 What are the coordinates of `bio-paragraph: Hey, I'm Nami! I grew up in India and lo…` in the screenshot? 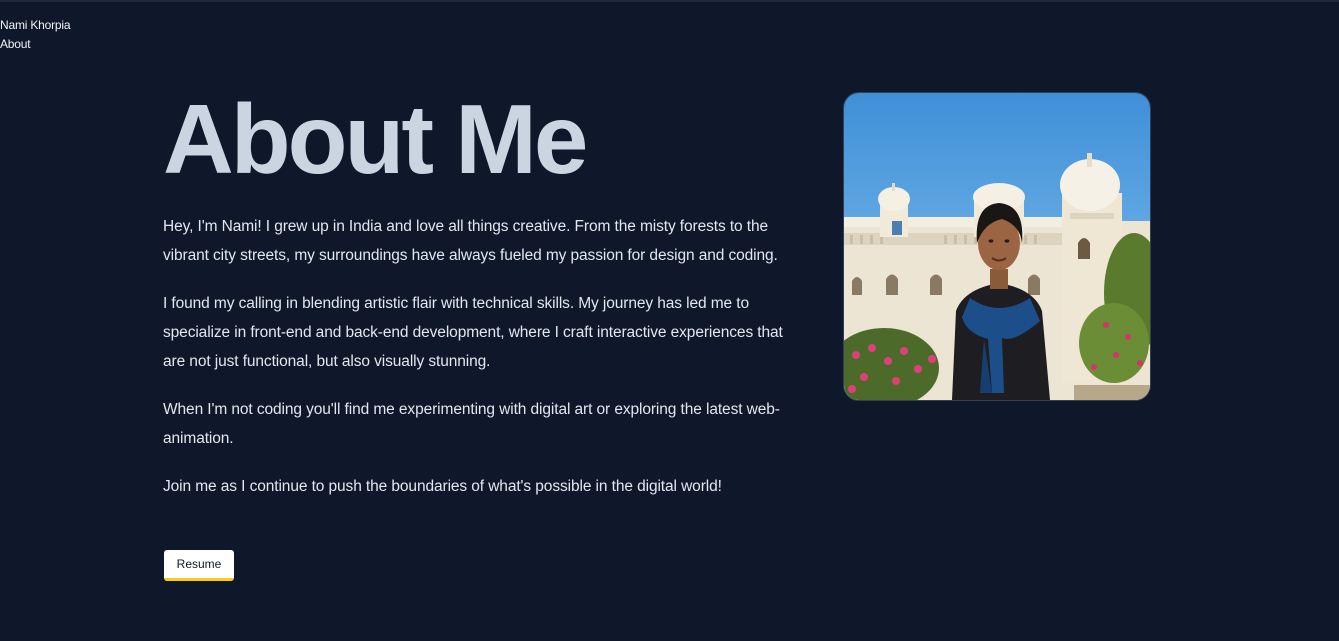 It's located at (470, 241).